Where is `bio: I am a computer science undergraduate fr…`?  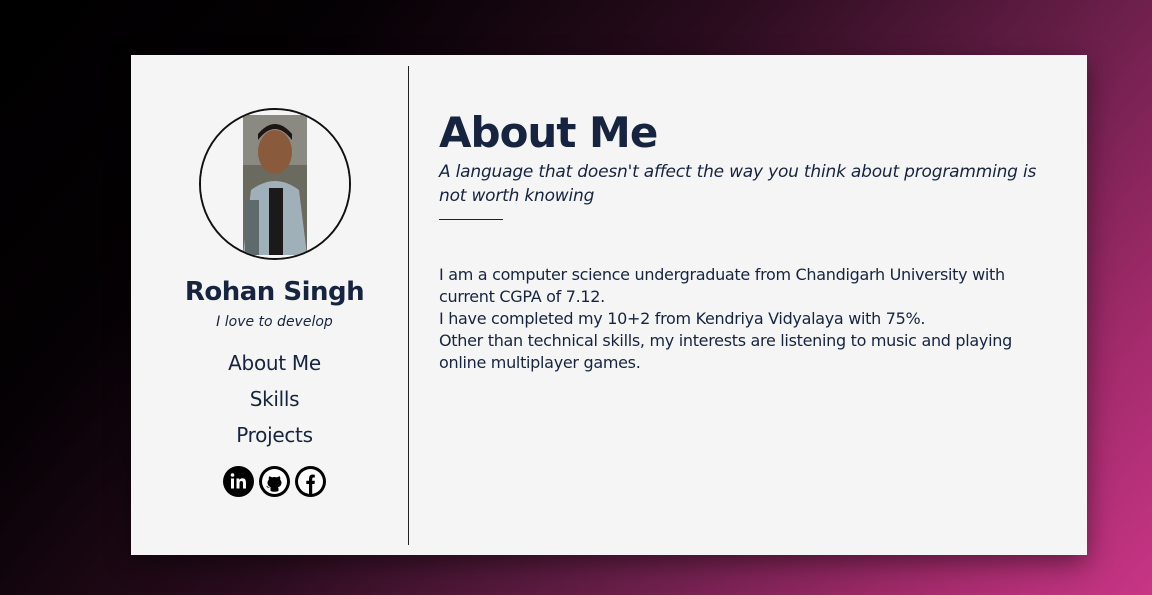 bio: I am a computer science undergraduate fr… is located at coordinates (744, 319).